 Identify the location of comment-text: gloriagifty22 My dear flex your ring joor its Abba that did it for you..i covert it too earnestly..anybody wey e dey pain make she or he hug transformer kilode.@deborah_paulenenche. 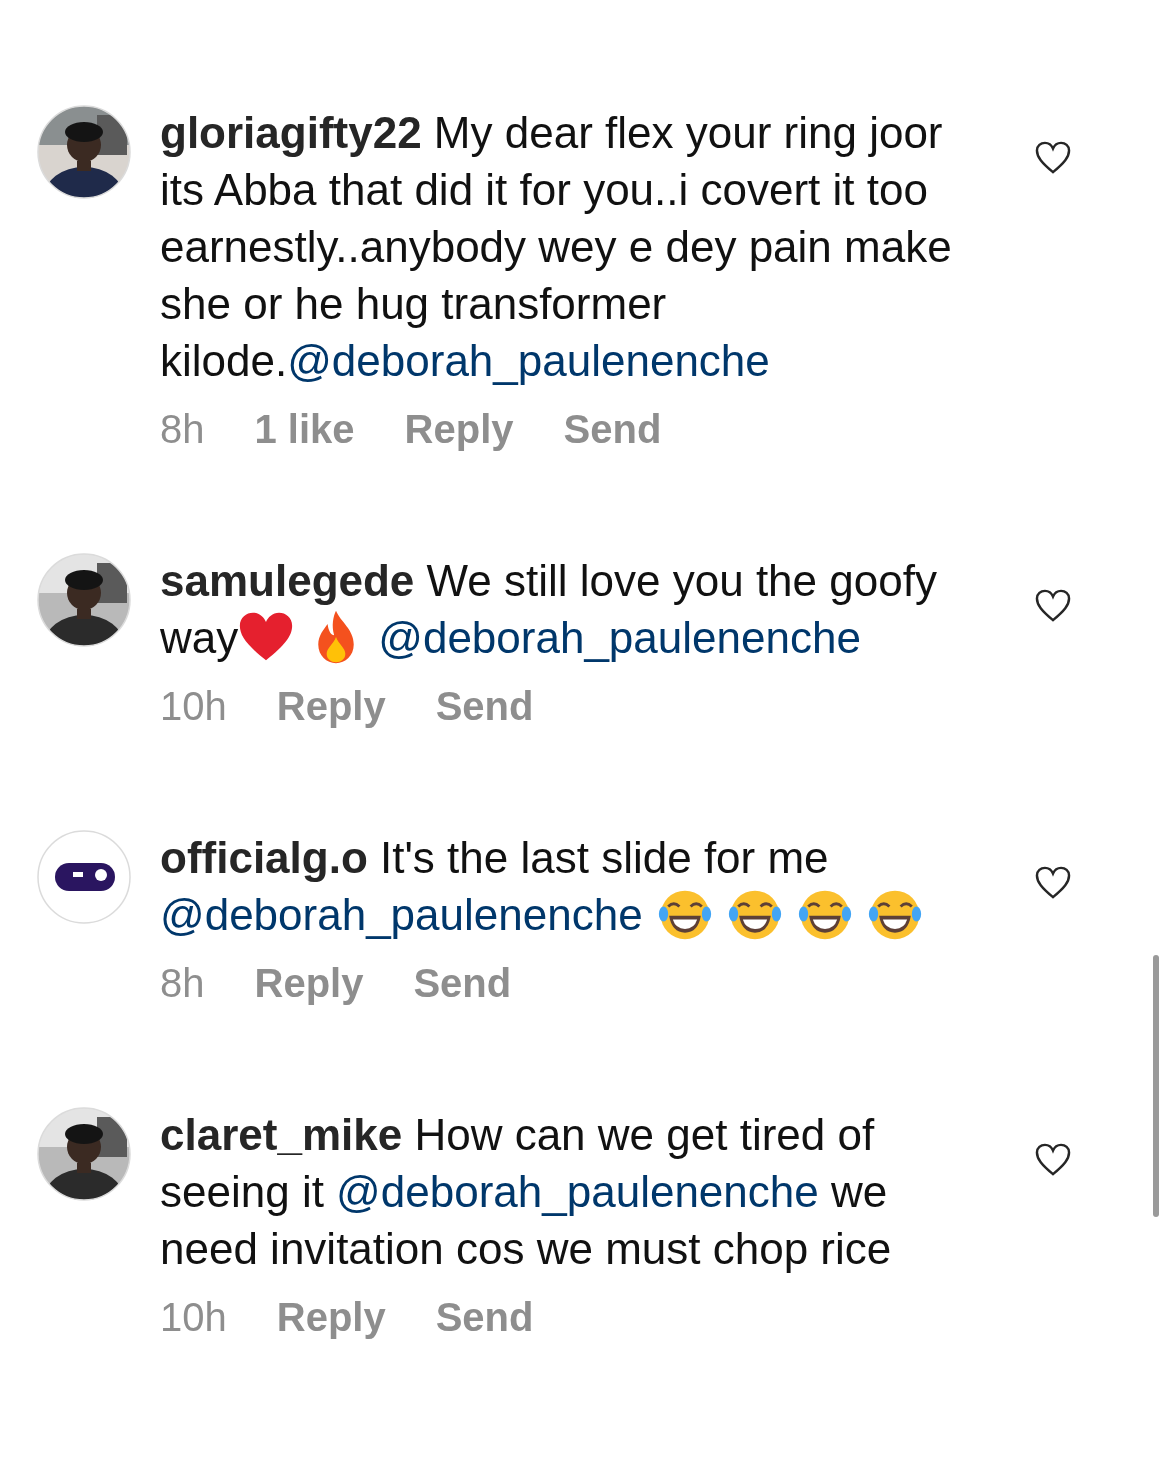
(556, 247).